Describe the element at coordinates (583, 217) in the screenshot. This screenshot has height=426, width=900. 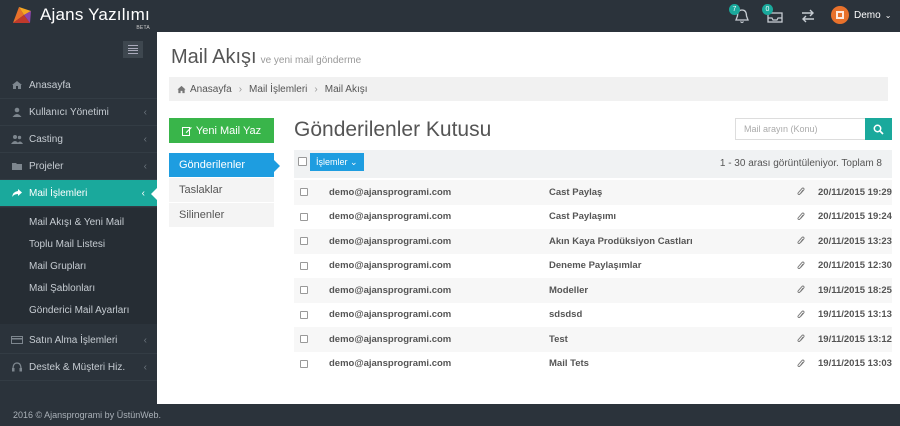
I see `mail-subject: Cast Paylaşımı` at that location.